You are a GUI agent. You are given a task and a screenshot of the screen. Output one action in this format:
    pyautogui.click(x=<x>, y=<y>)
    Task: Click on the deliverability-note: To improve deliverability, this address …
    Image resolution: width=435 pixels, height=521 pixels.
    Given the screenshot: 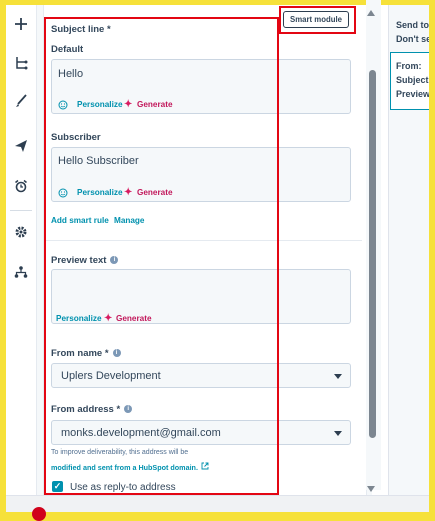 What is the action you would take?
    pyautogui.click(x=120, y=452)
    